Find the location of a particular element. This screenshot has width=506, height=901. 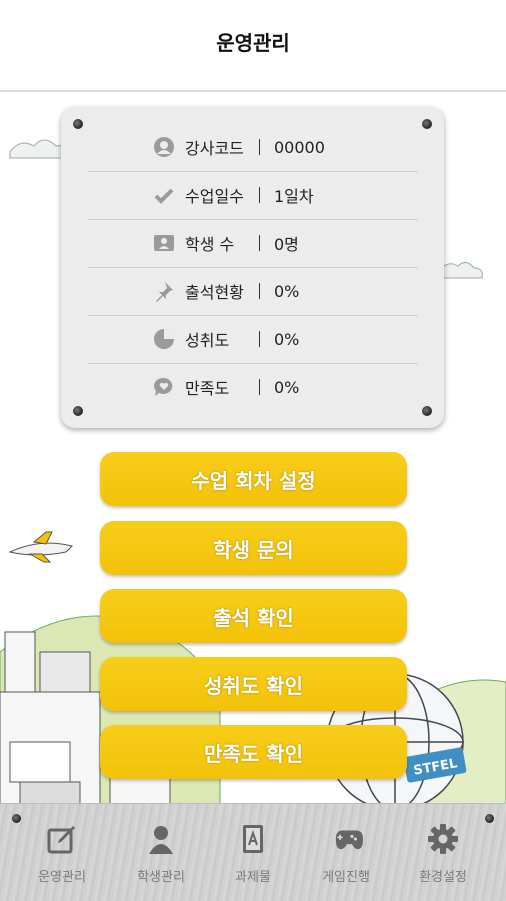

pin-icon is located at coordinates (164, 291).